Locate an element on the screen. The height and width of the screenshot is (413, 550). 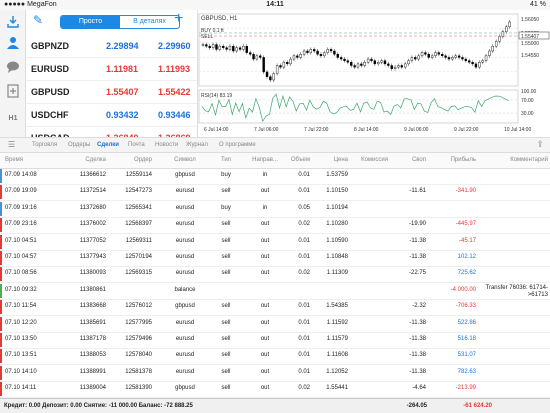
tab-1: Ордеры is located at coordinates (79, 145).